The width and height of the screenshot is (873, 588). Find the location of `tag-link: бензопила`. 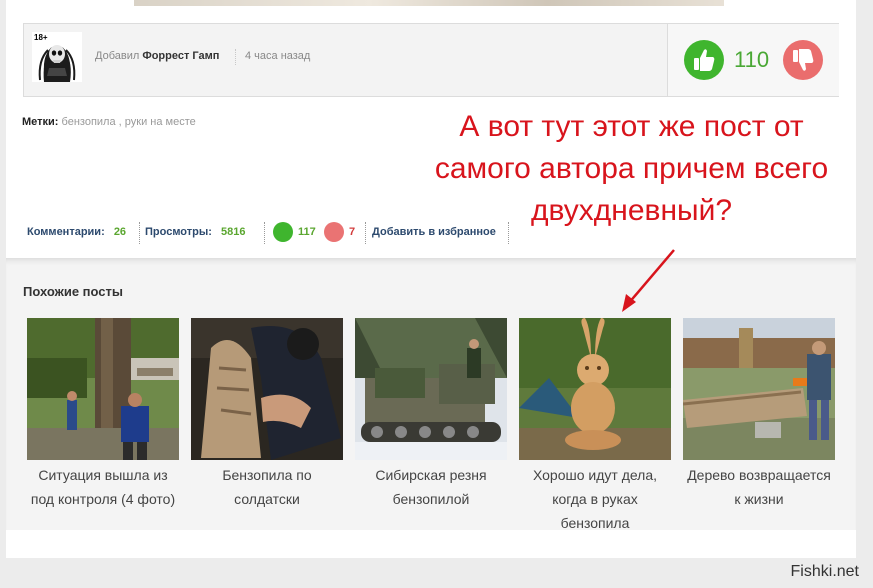

tag-link: бензопила is located at coordinates (89, 122).